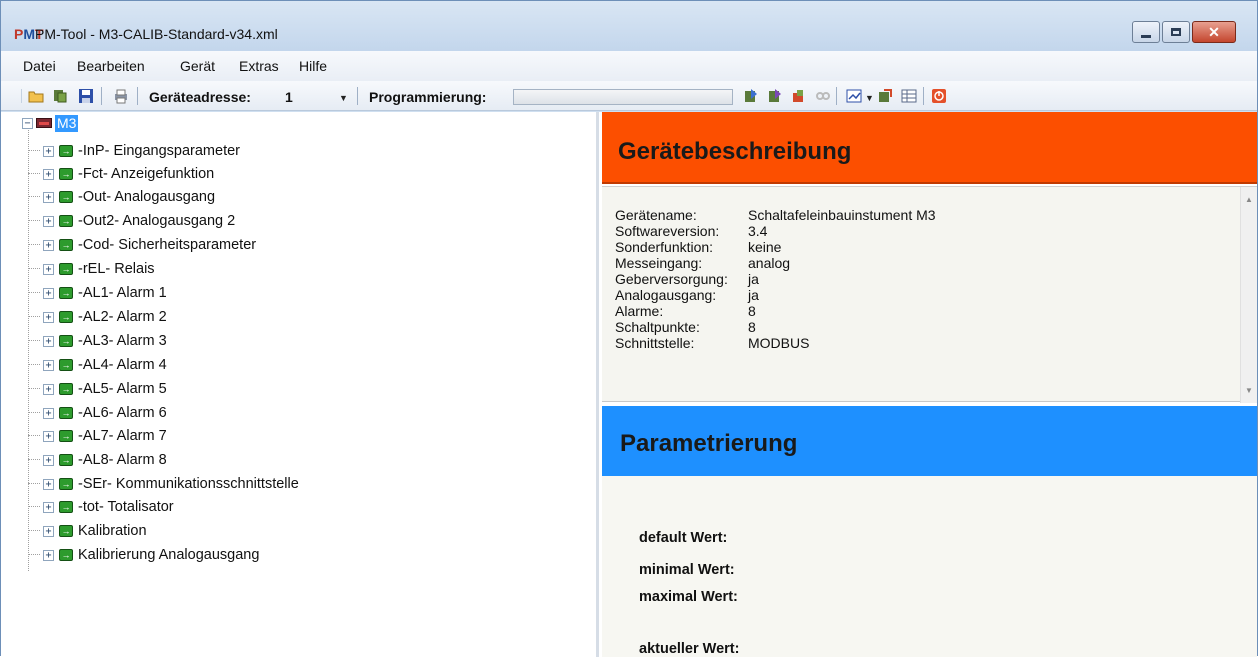 This screenshot has height=657, width=1258. Describe the element at coordinates (121, 174) in the screenshot. I see `tree-item-fct: + → -Fct- Anzeigefunktion` at that location.